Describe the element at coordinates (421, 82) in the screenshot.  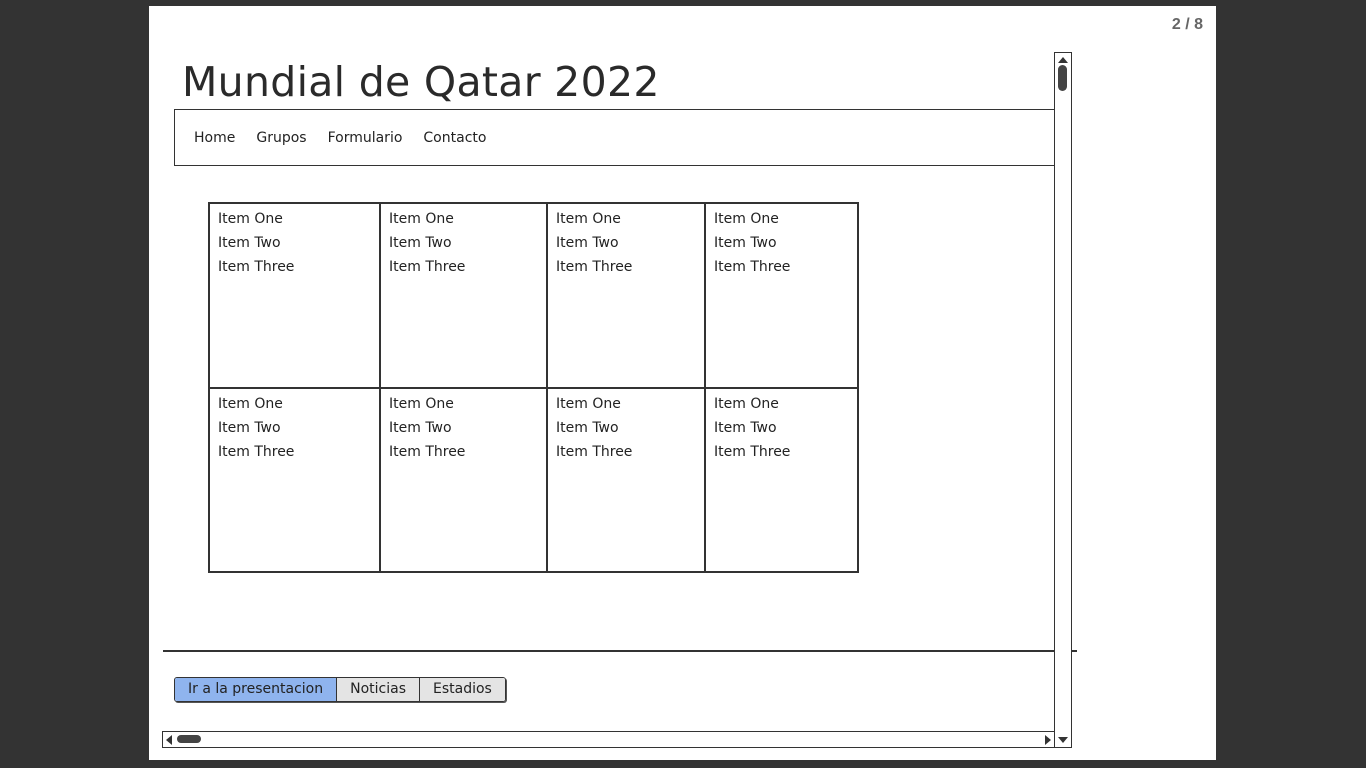
I see `page-title: Mundial de Qatar 2022` at that location.